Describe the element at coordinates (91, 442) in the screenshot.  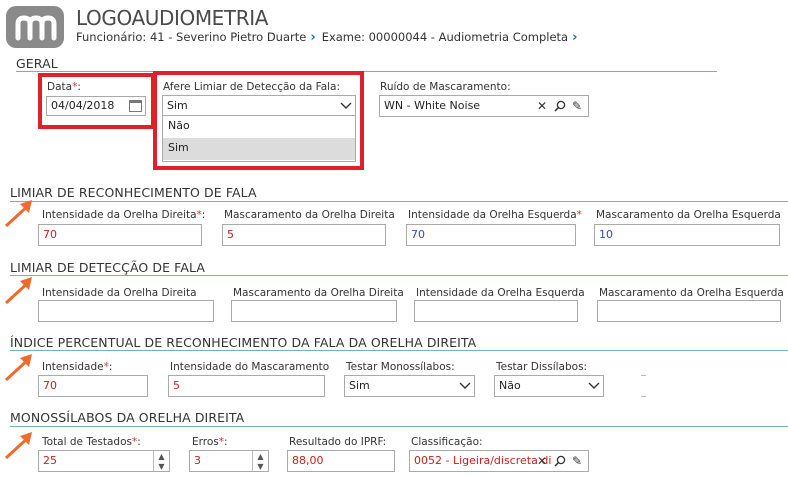
I see `mono-total-label: Total de Testados*:` at that location.